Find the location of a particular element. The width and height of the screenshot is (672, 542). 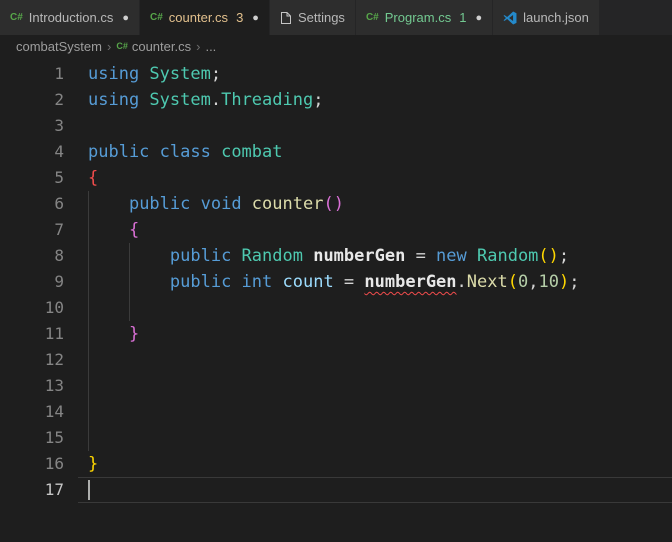

line-number: 3 is located at coordinates (32, 126).